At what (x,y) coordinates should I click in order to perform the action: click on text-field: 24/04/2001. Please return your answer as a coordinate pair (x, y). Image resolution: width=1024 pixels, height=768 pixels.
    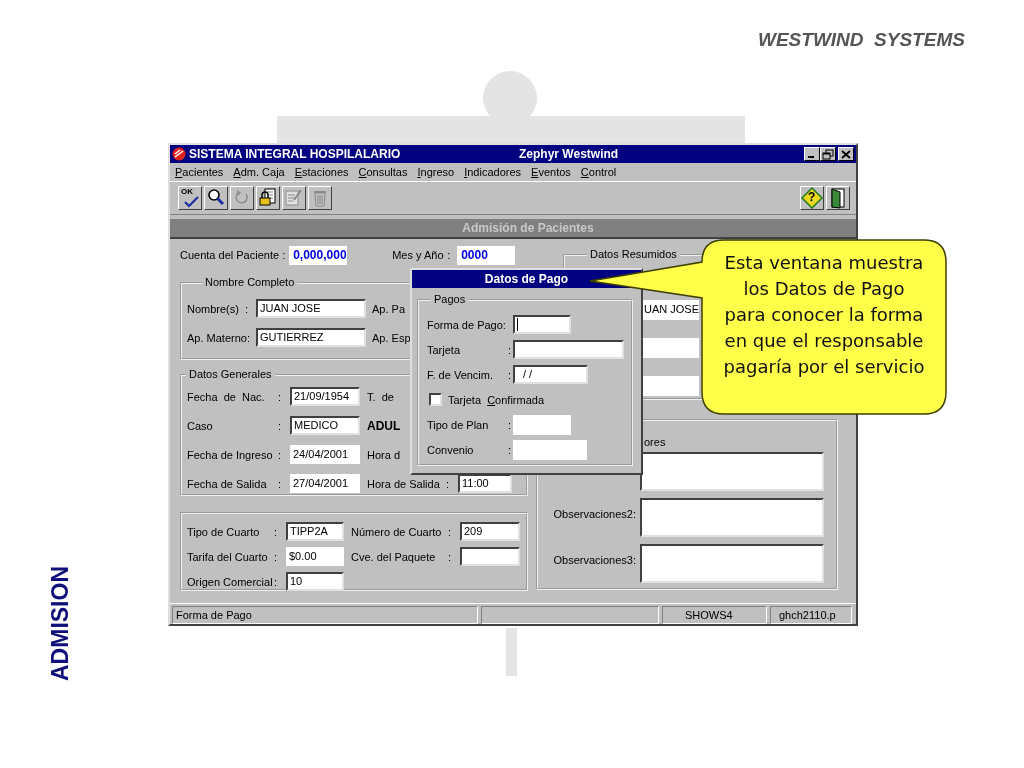
    Looking at the image, I should click on (325, 454).